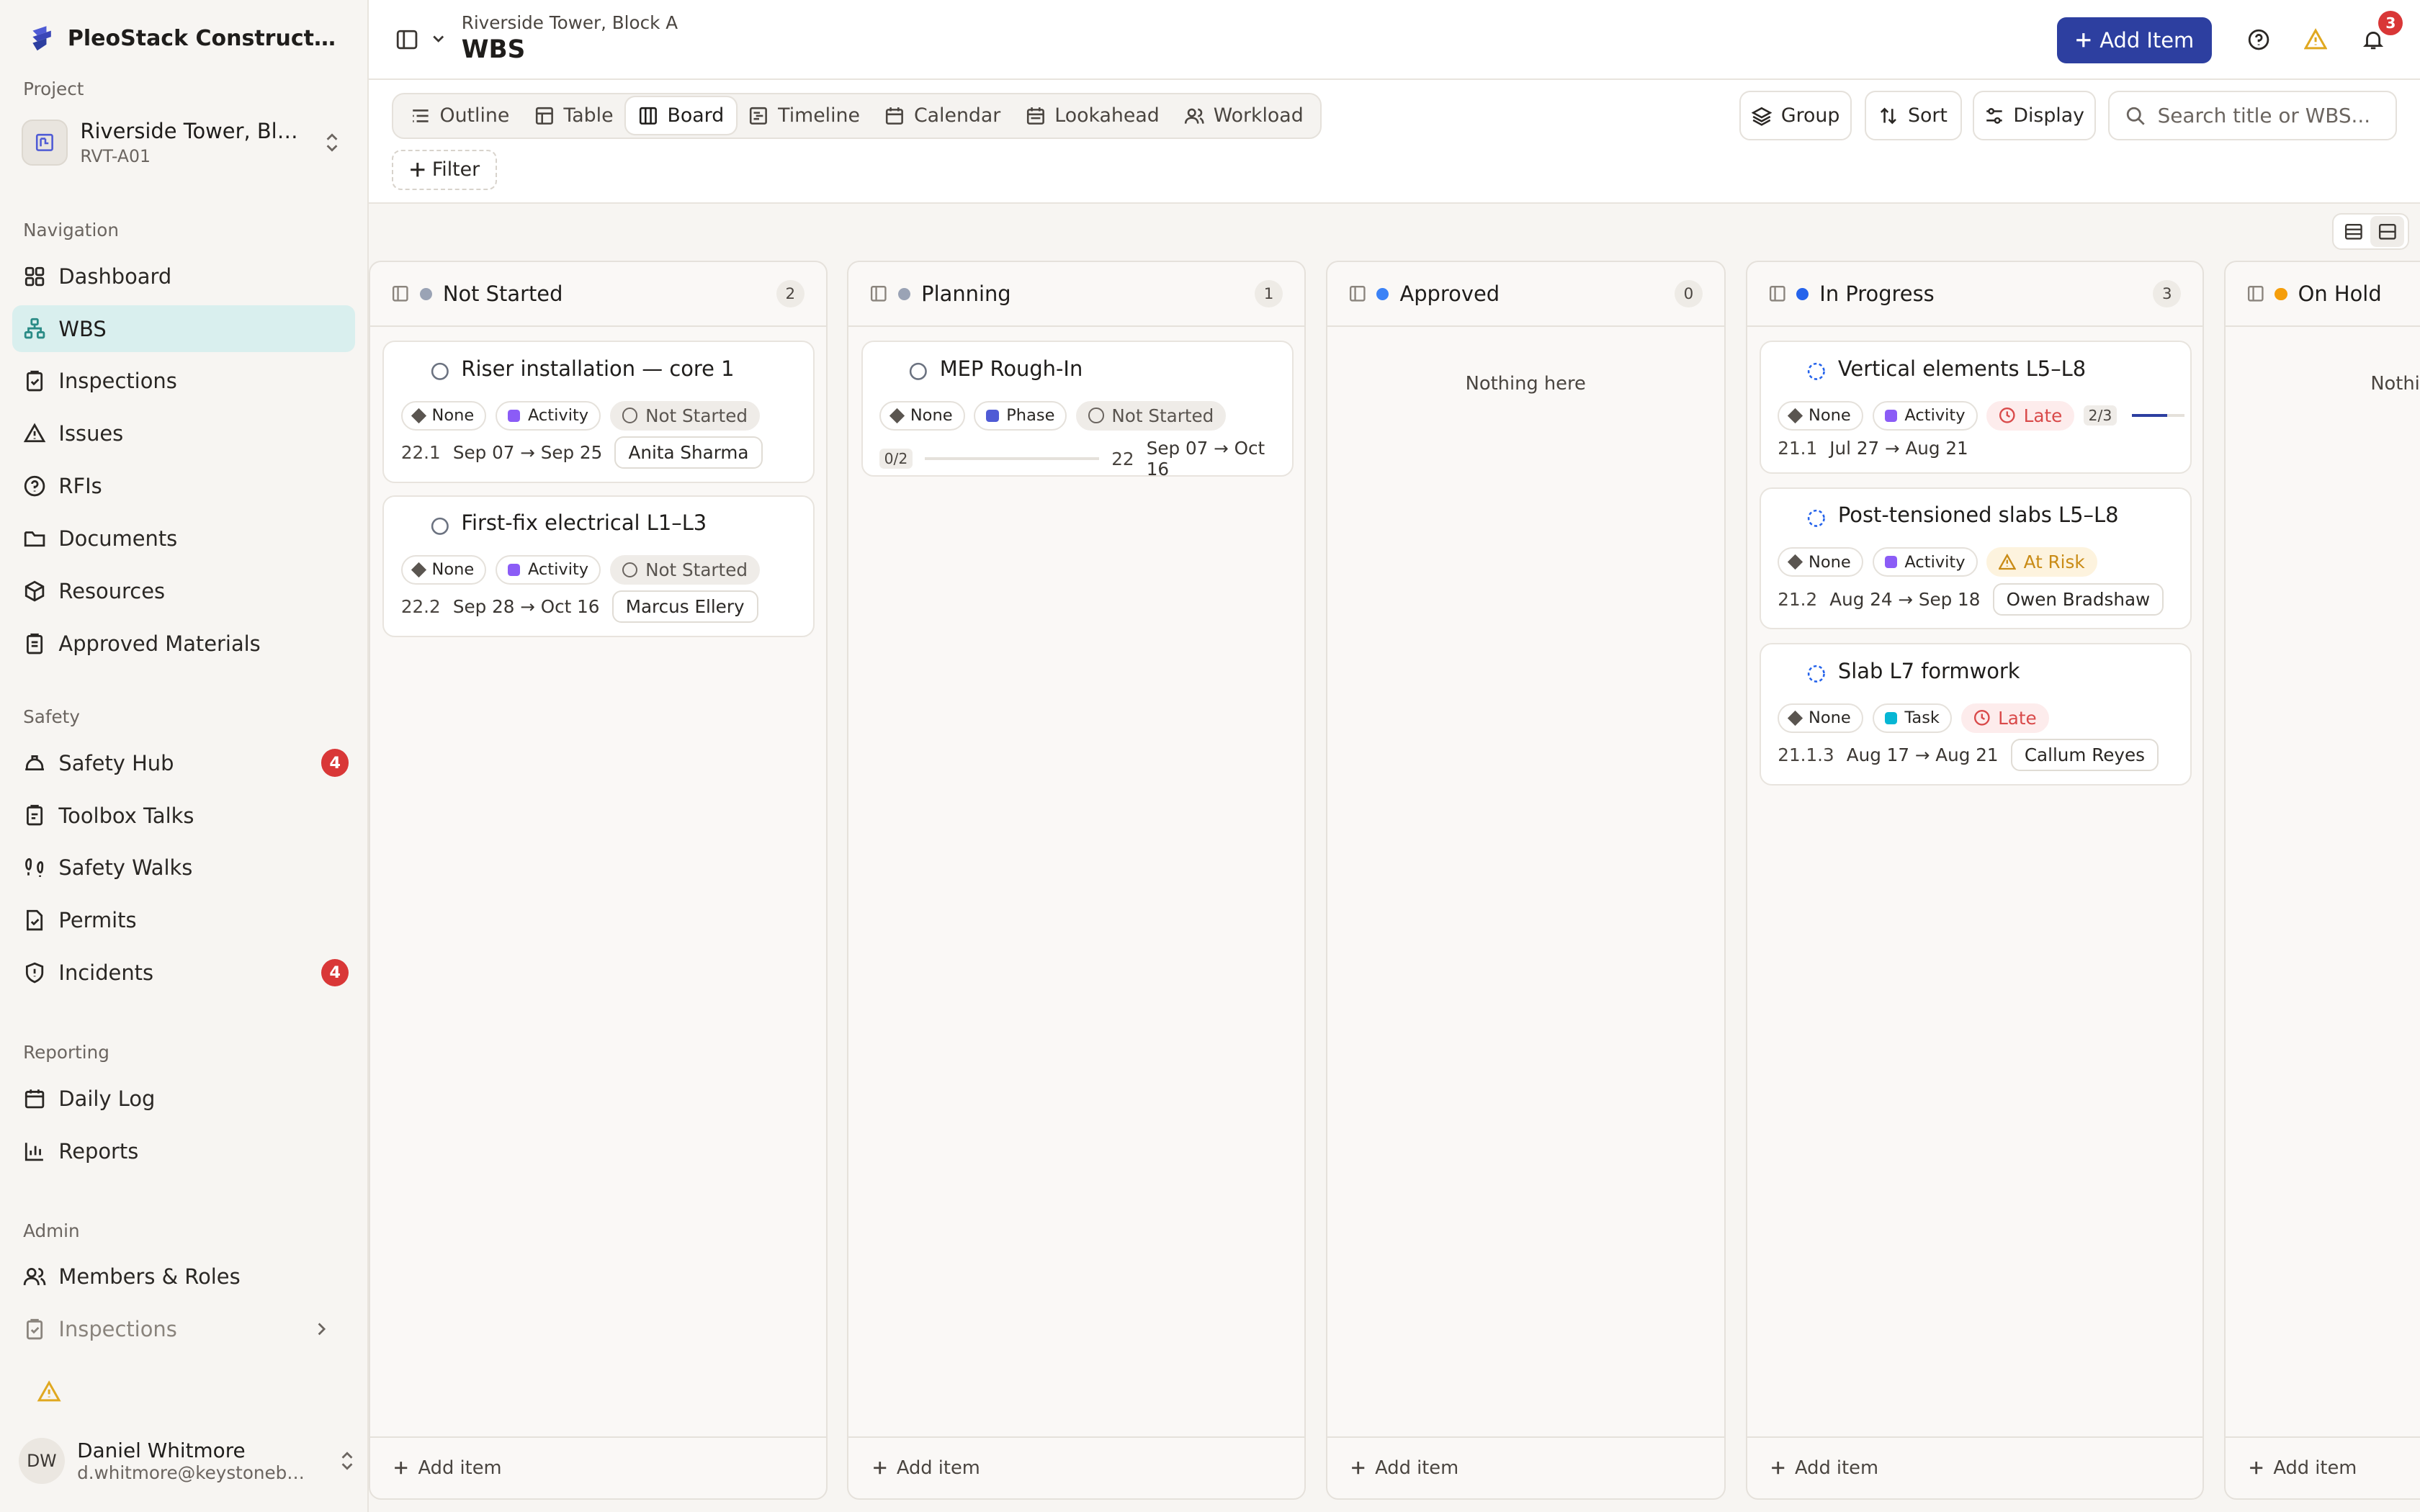 The width and height of the screenshot is (2420, 1512). Describe the element at coordinates (1092, 115) in the screenshot. I see `tab-lookahead: Lookahead` at that location.